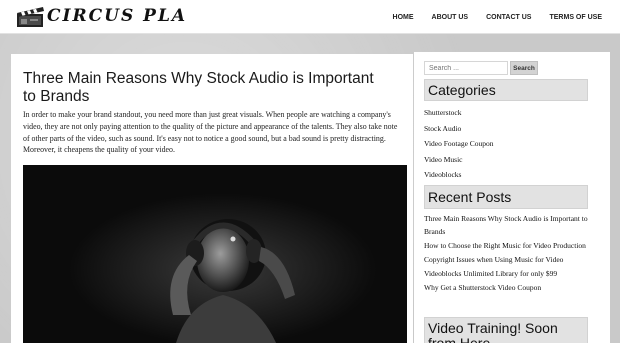 Image resolution: width=620 pixels, height=343 pixels. Describe the element at coordinates (509, 131) in the screenshot. I see `category-stock-audio: Stock Audio` at that location.